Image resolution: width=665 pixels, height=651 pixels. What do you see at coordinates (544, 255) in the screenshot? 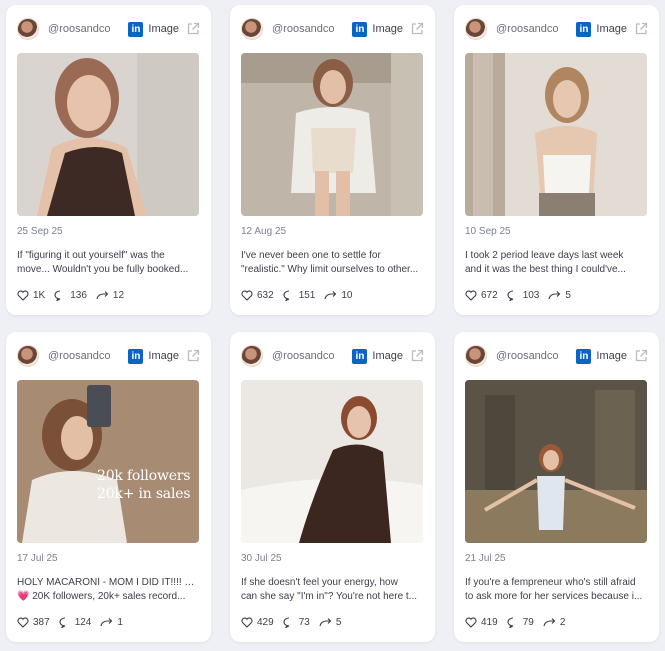
I see `caption-line: I took 2 period leave days last week` at bounding box center [544, 255].